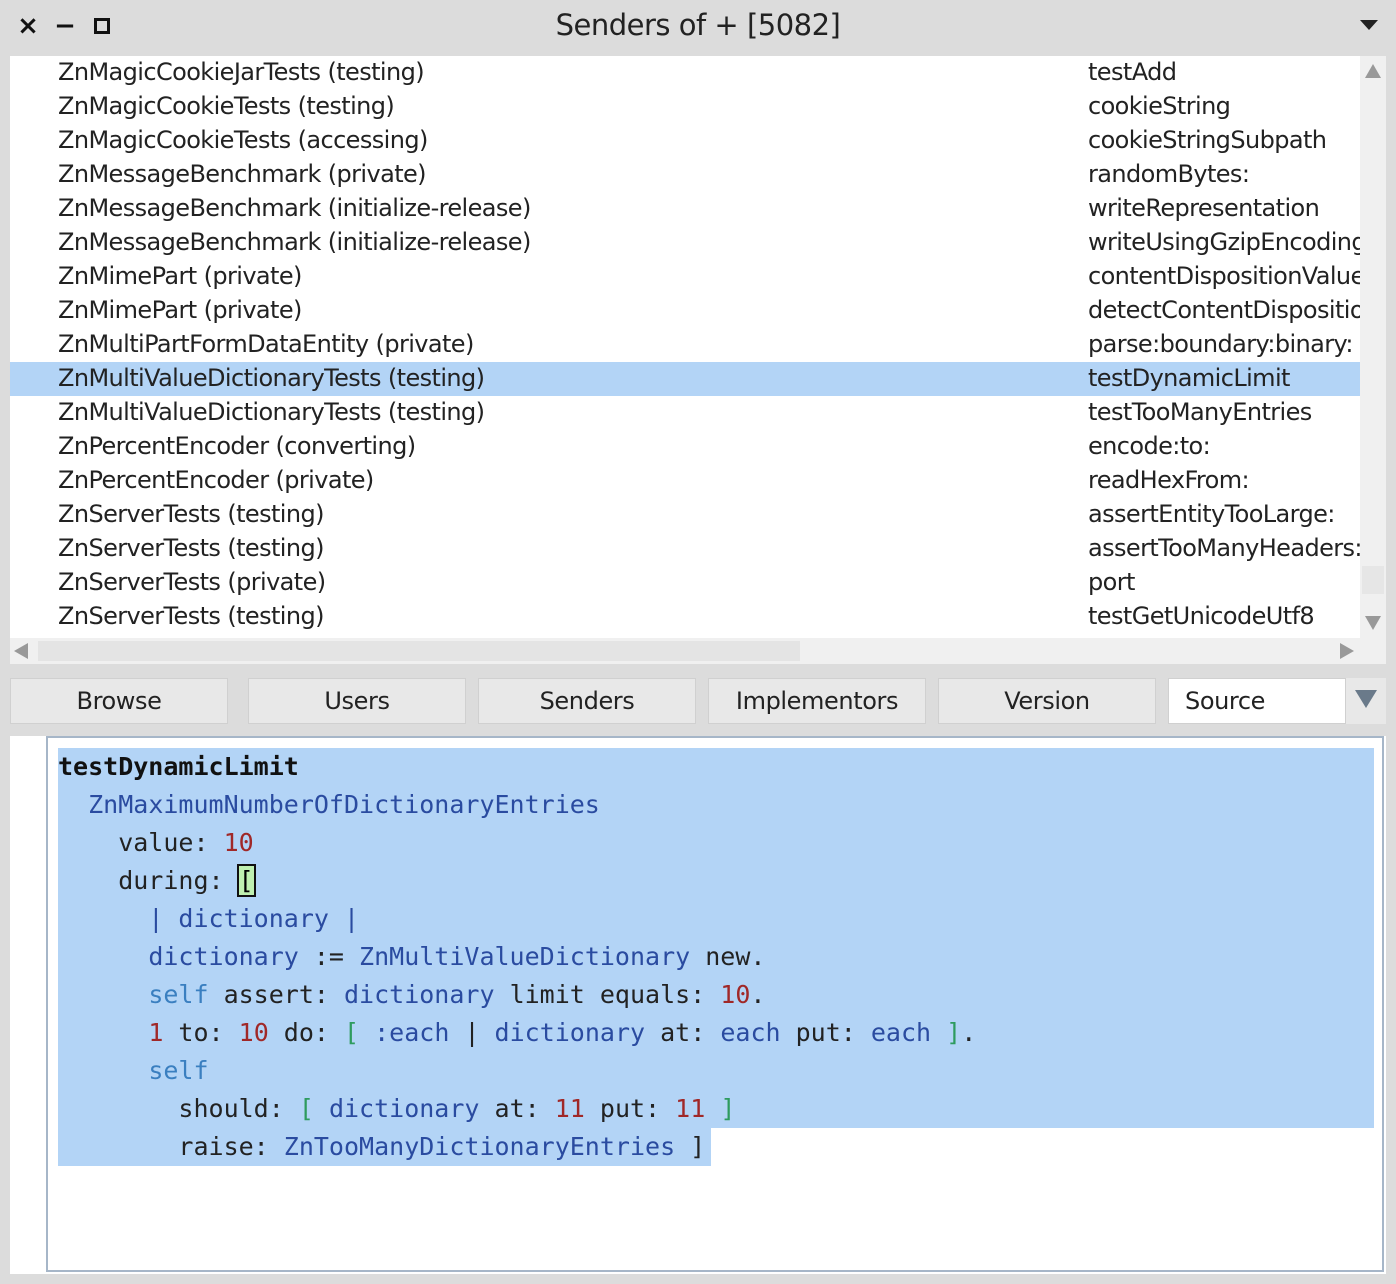  I want to click on code-token: :=, so click(329, 956).